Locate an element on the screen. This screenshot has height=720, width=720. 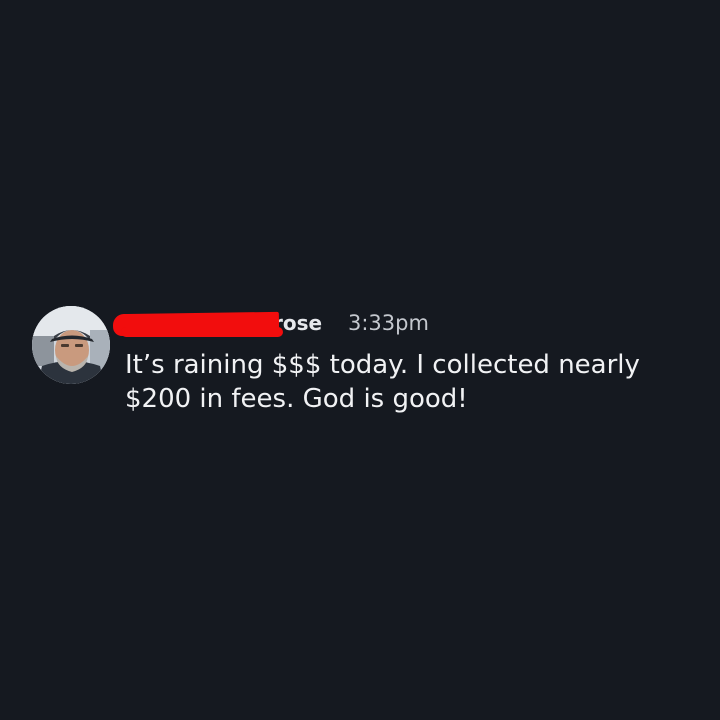
avatar is located at coordinates (71, 345).